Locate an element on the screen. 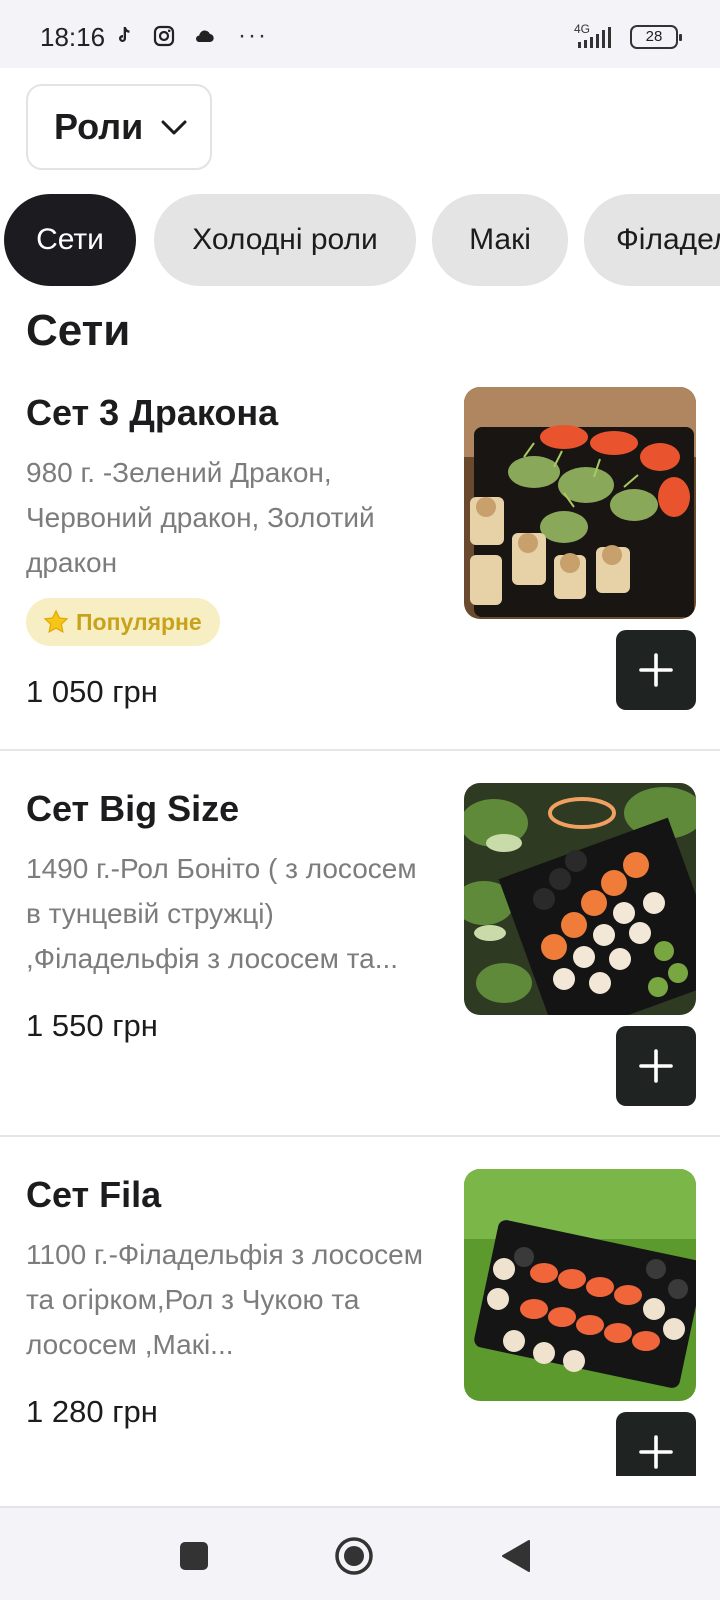  home-circle-icon is located at coordinates (354, 1556).